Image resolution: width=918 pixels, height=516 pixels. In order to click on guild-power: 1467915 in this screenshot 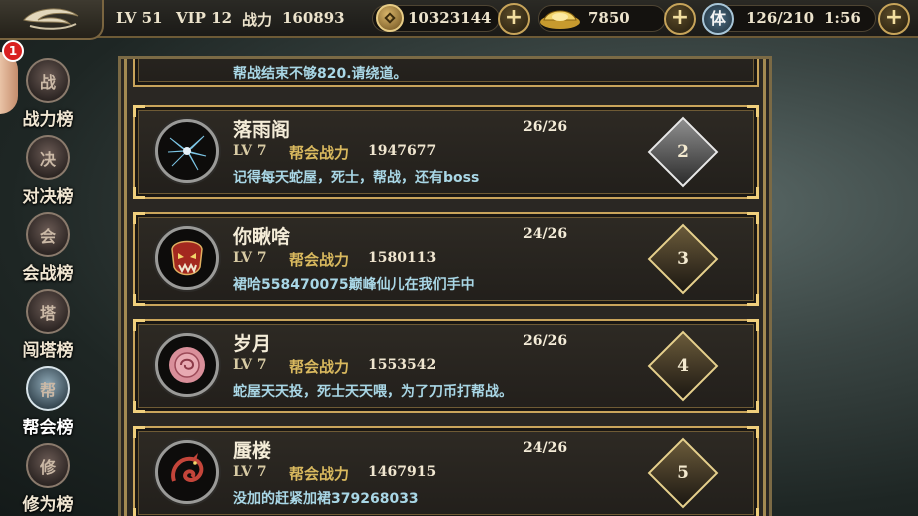, I will do `click(402, 472)`.